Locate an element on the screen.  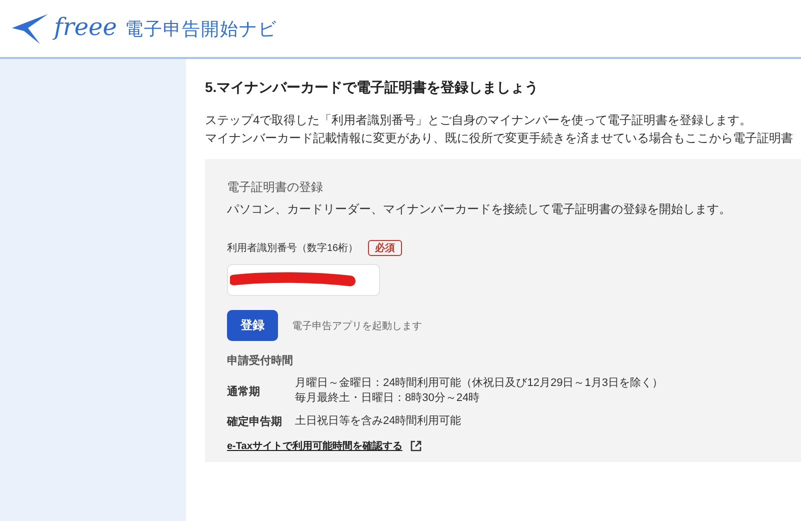
description-text: ステップ4で取得した「利用者識別番号」とご自身のマイナンバーを使って電子証明書を登録します。 is located at coordinates (479, 120).